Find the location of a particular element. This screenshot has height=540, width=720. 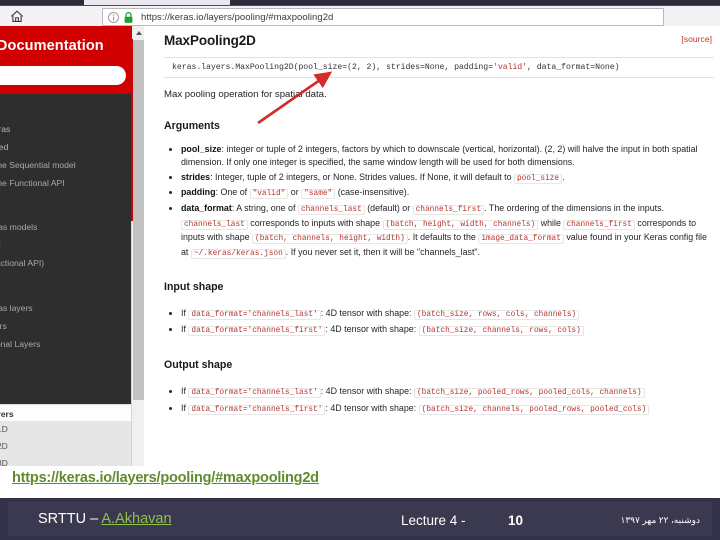

argument-text-2: (default) or is located at coordinates (388, 208).